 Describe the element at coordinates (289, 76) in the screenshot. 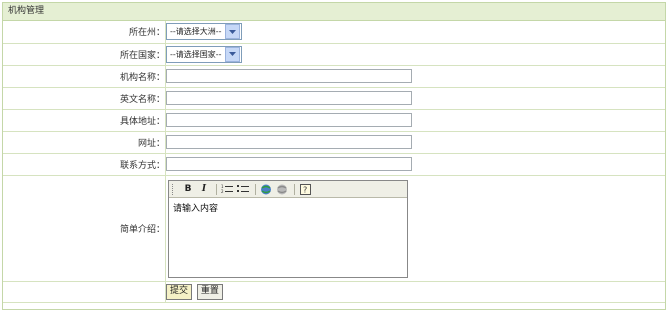

I see `name-cn-input` at that location.